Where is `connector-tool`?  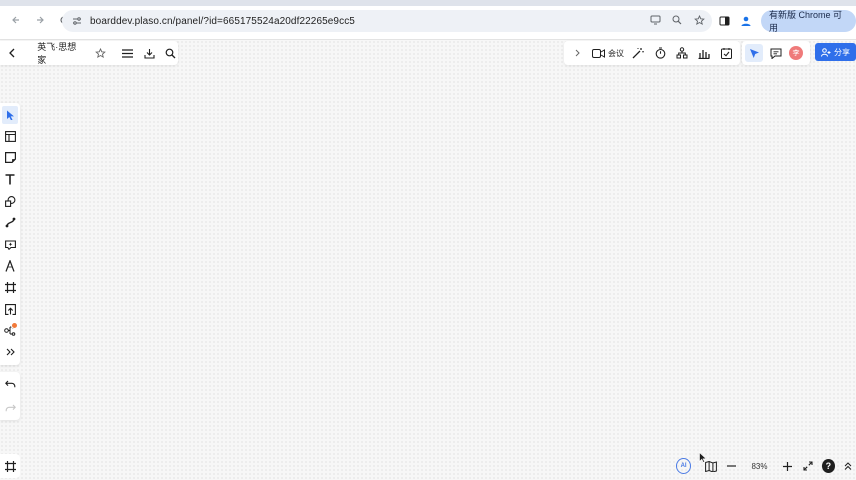
connector-tool is located at coordinates (10, 223).